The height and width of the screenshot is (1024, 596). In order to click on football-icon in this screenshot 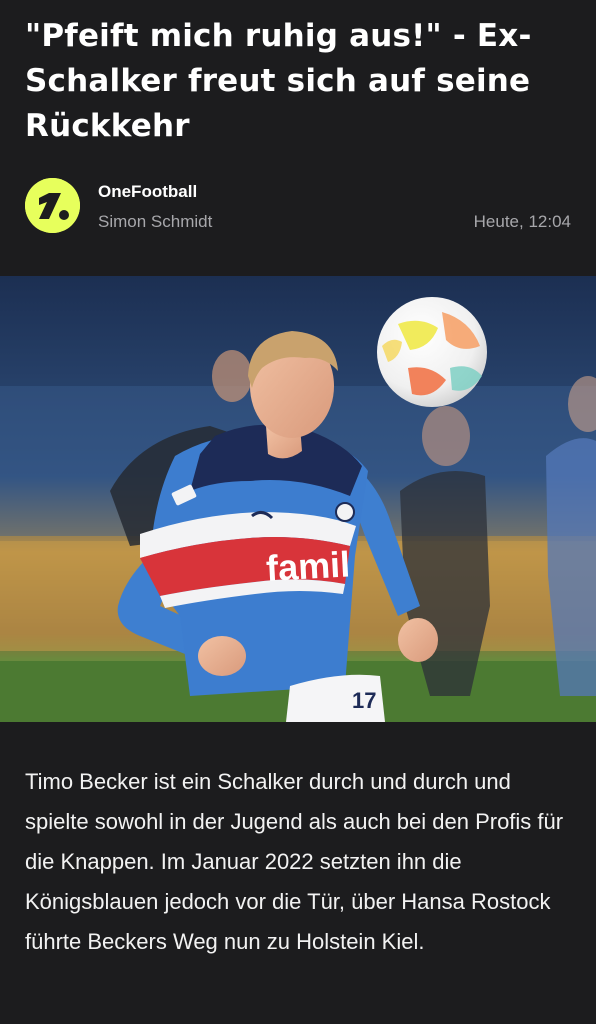, I will do `click(432, 352)`.